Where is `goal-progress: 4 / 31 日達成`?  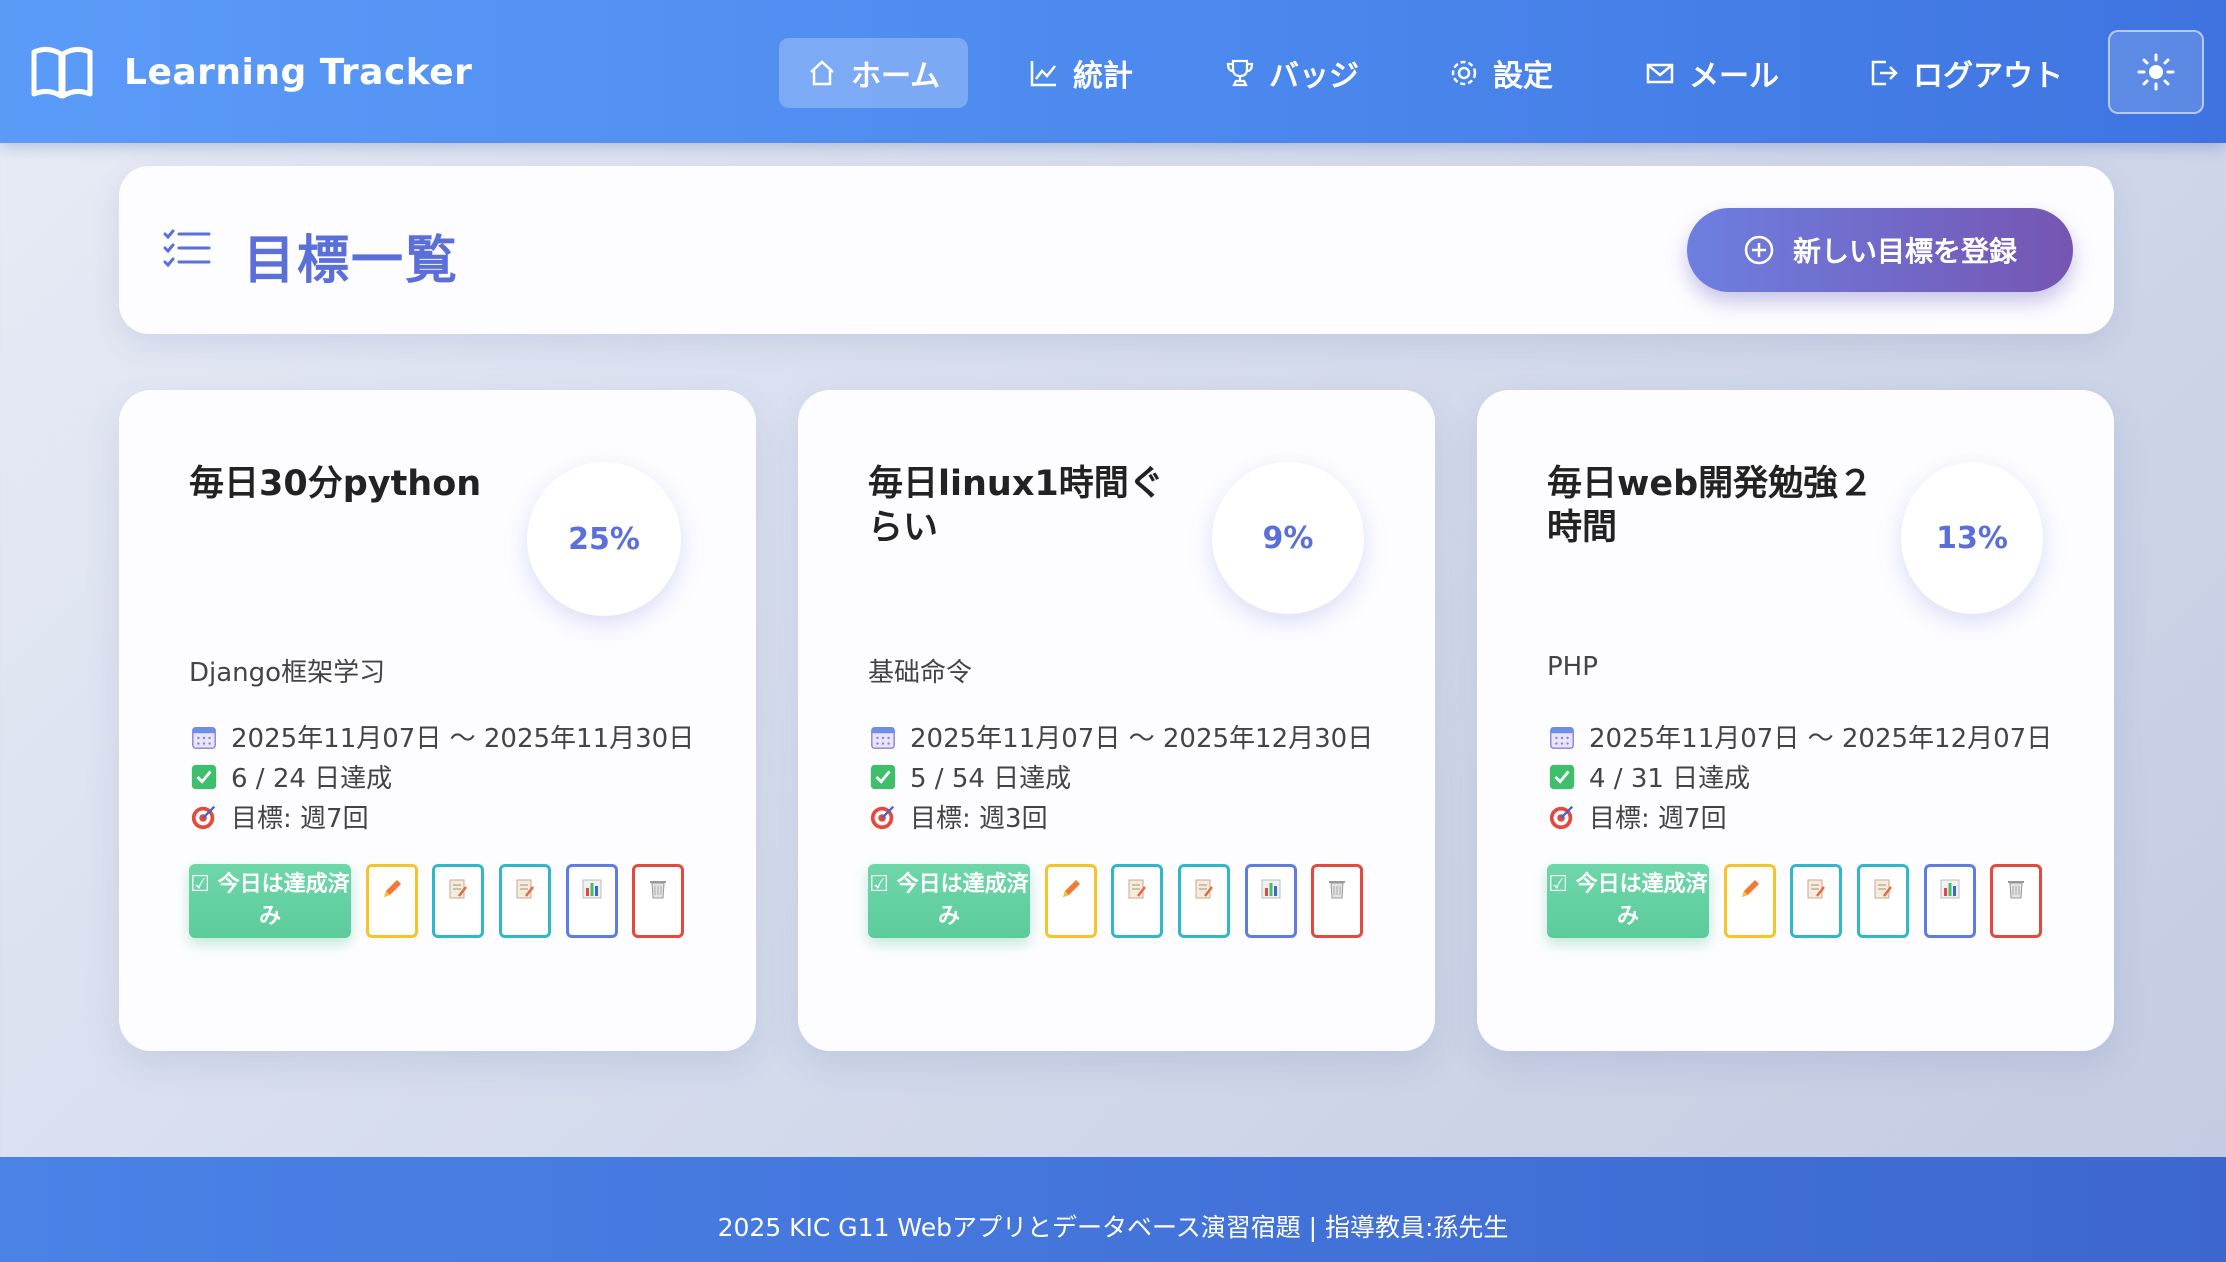
goal-progress: 4 / 31 日達成 is located at coordinates (1648, 776).